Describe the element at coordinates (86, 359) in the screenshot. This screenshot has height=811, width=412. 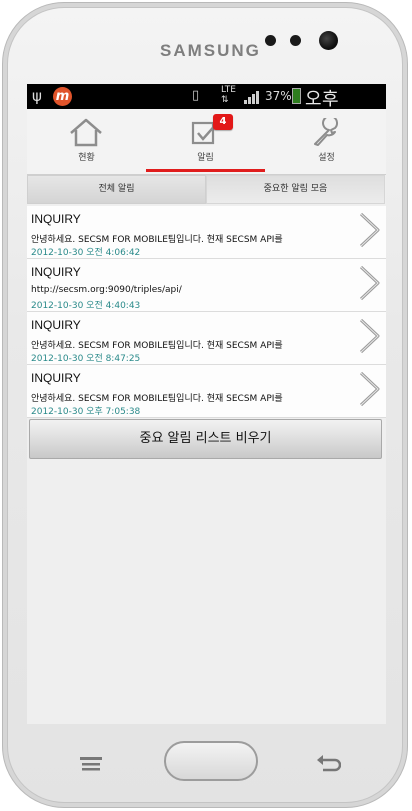
I see `item-date: 2012-10-30 오전 8:47:25` at that location.